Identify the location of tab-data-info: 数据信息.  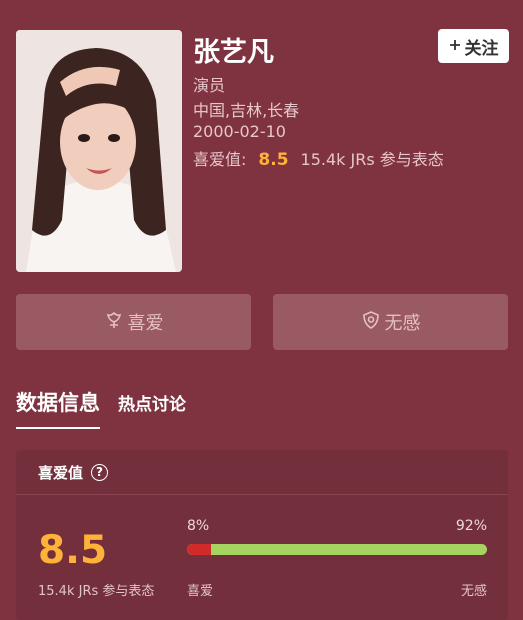
(58, 408).